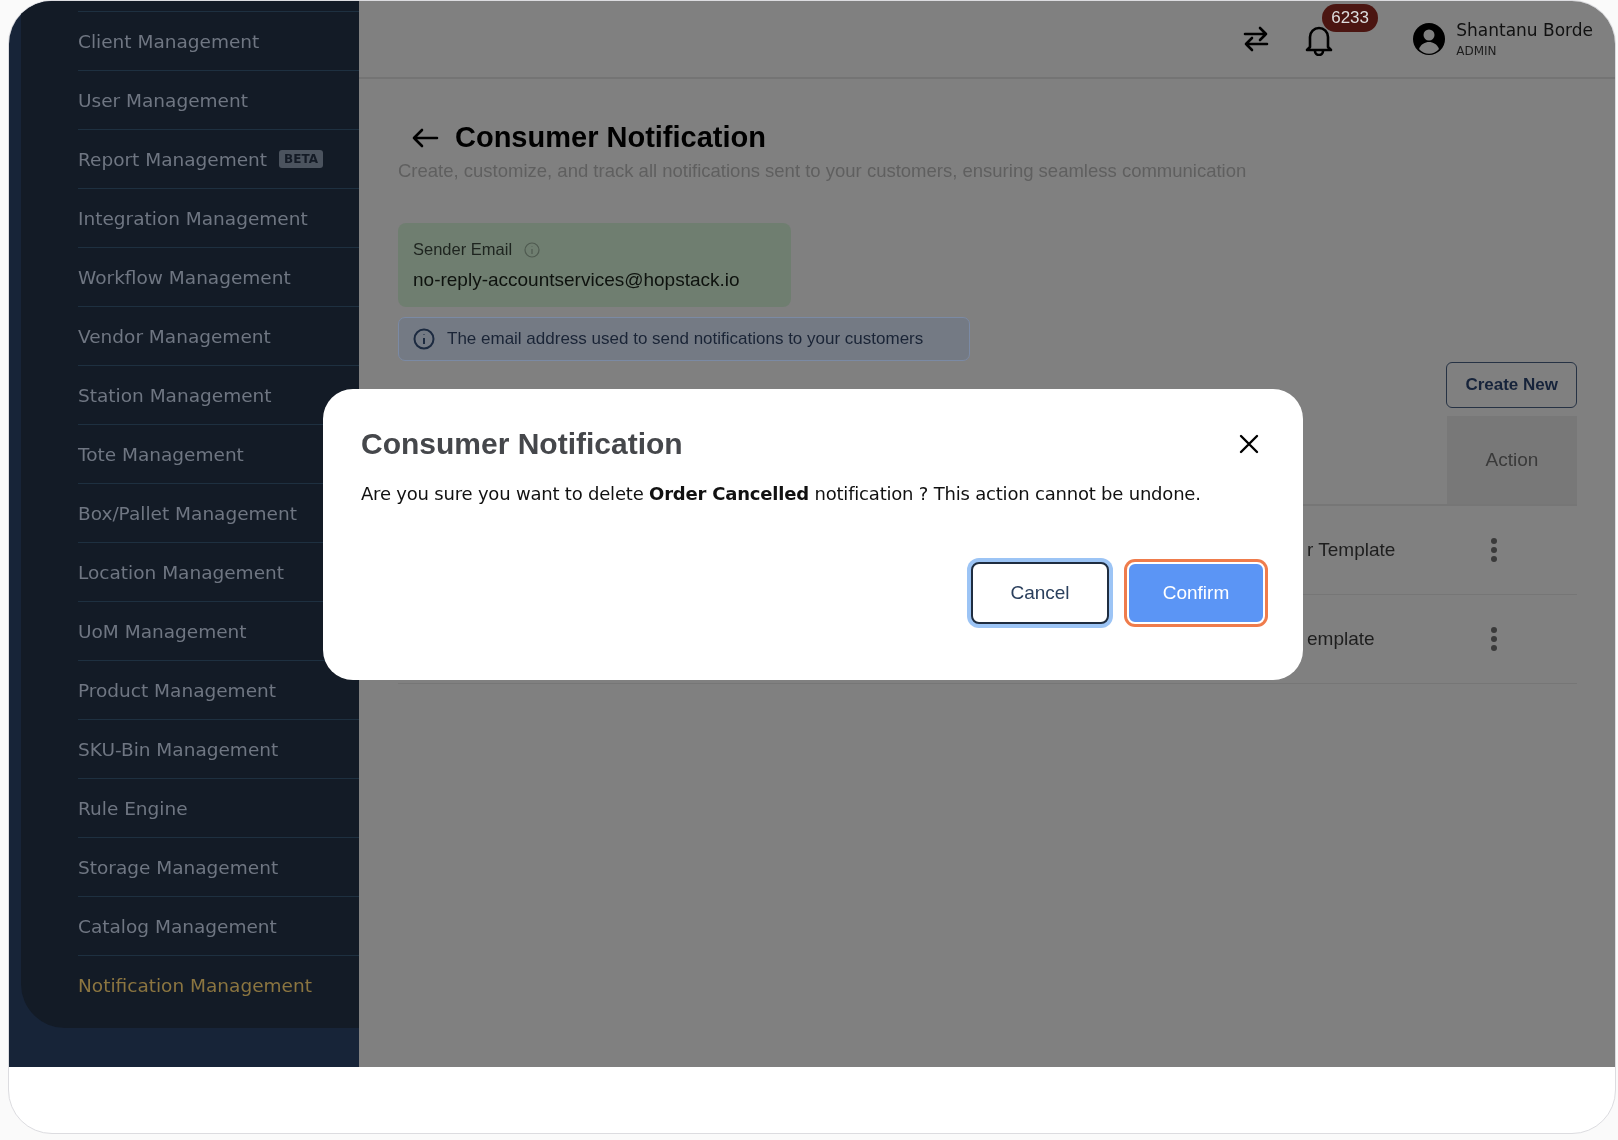  What do you see at coordinates (1249, 444) in the screenshot?
I see `close-icon` at bounding box center [1249, 444].